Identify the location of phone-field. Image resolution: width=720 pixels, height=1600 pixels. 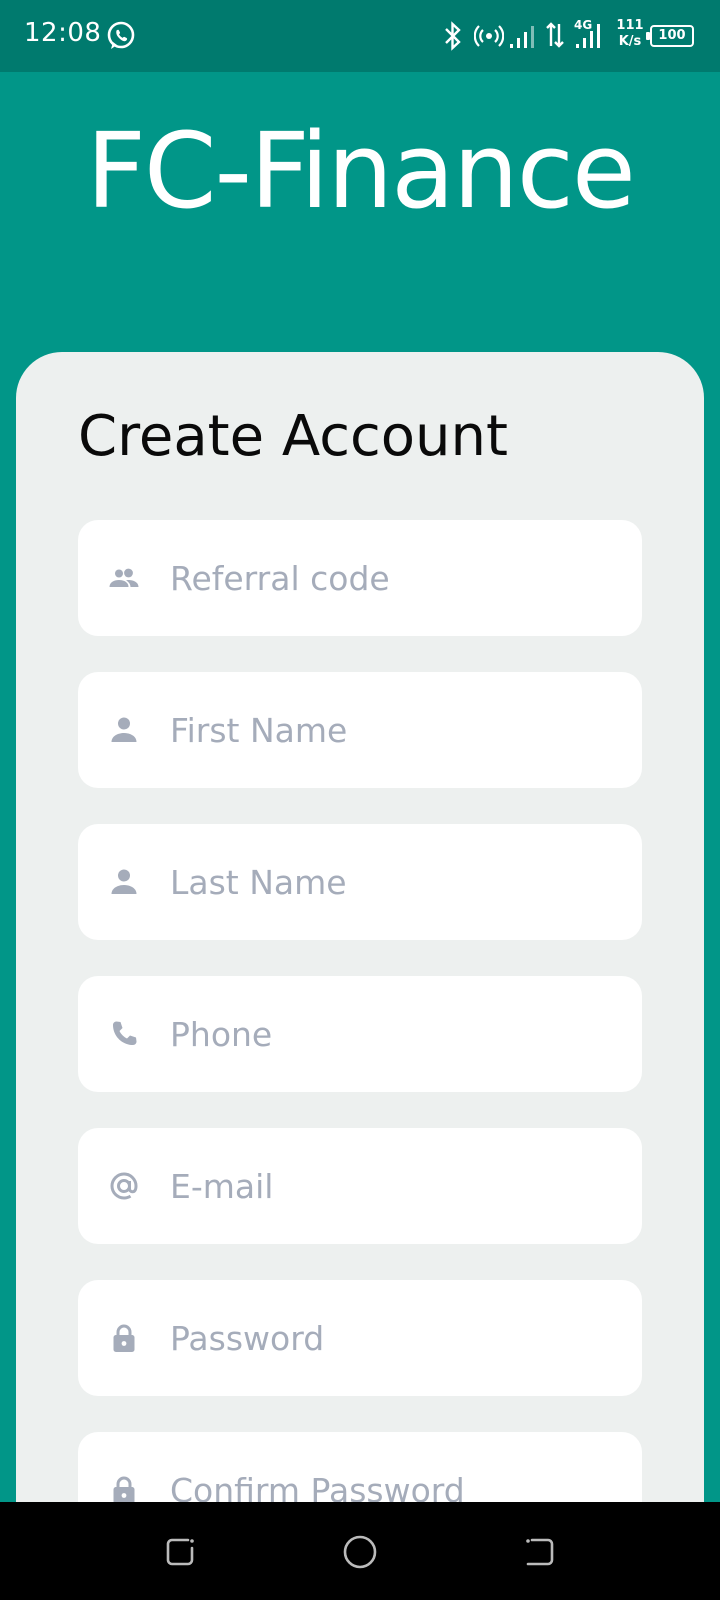
(360, 1034).